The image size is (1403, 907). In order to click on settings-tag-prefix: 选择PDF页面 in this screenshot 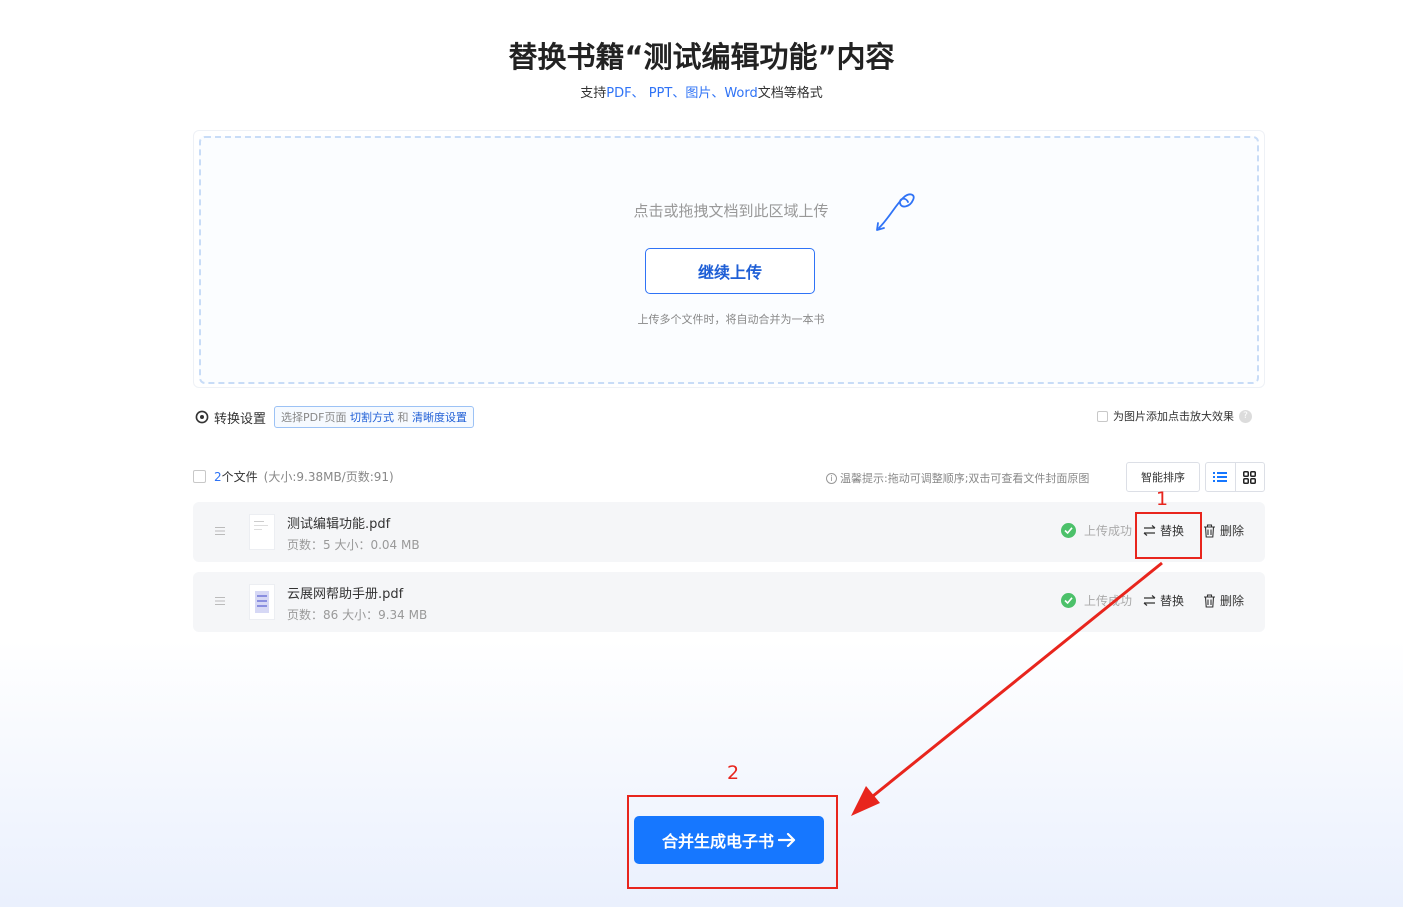, I will do `click(314, 417)`.